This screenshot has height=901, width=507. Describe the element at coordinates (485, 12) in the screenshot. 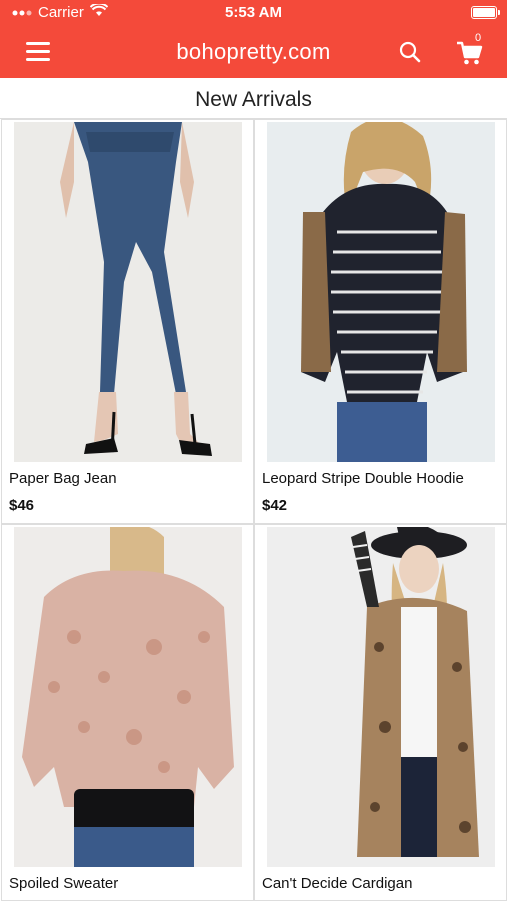

I see `battery-icon` at that location.